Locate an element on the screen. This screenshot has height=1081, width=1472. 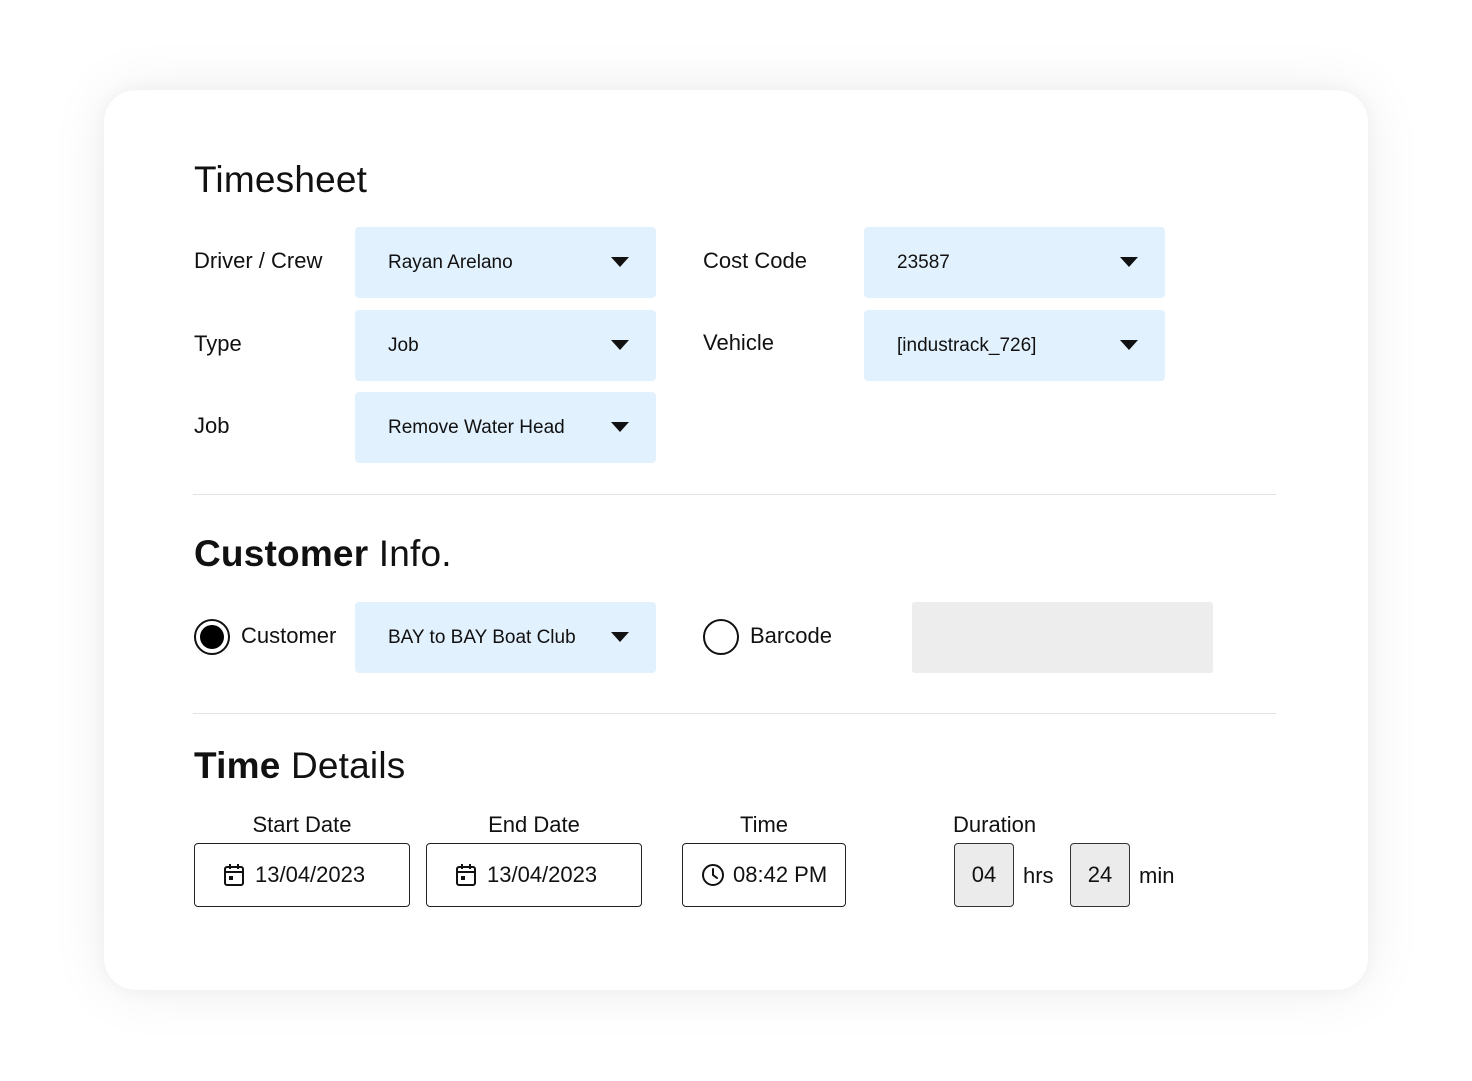
customer-select: BAY to BAY Boat Club is located at coordinates (505, 637).